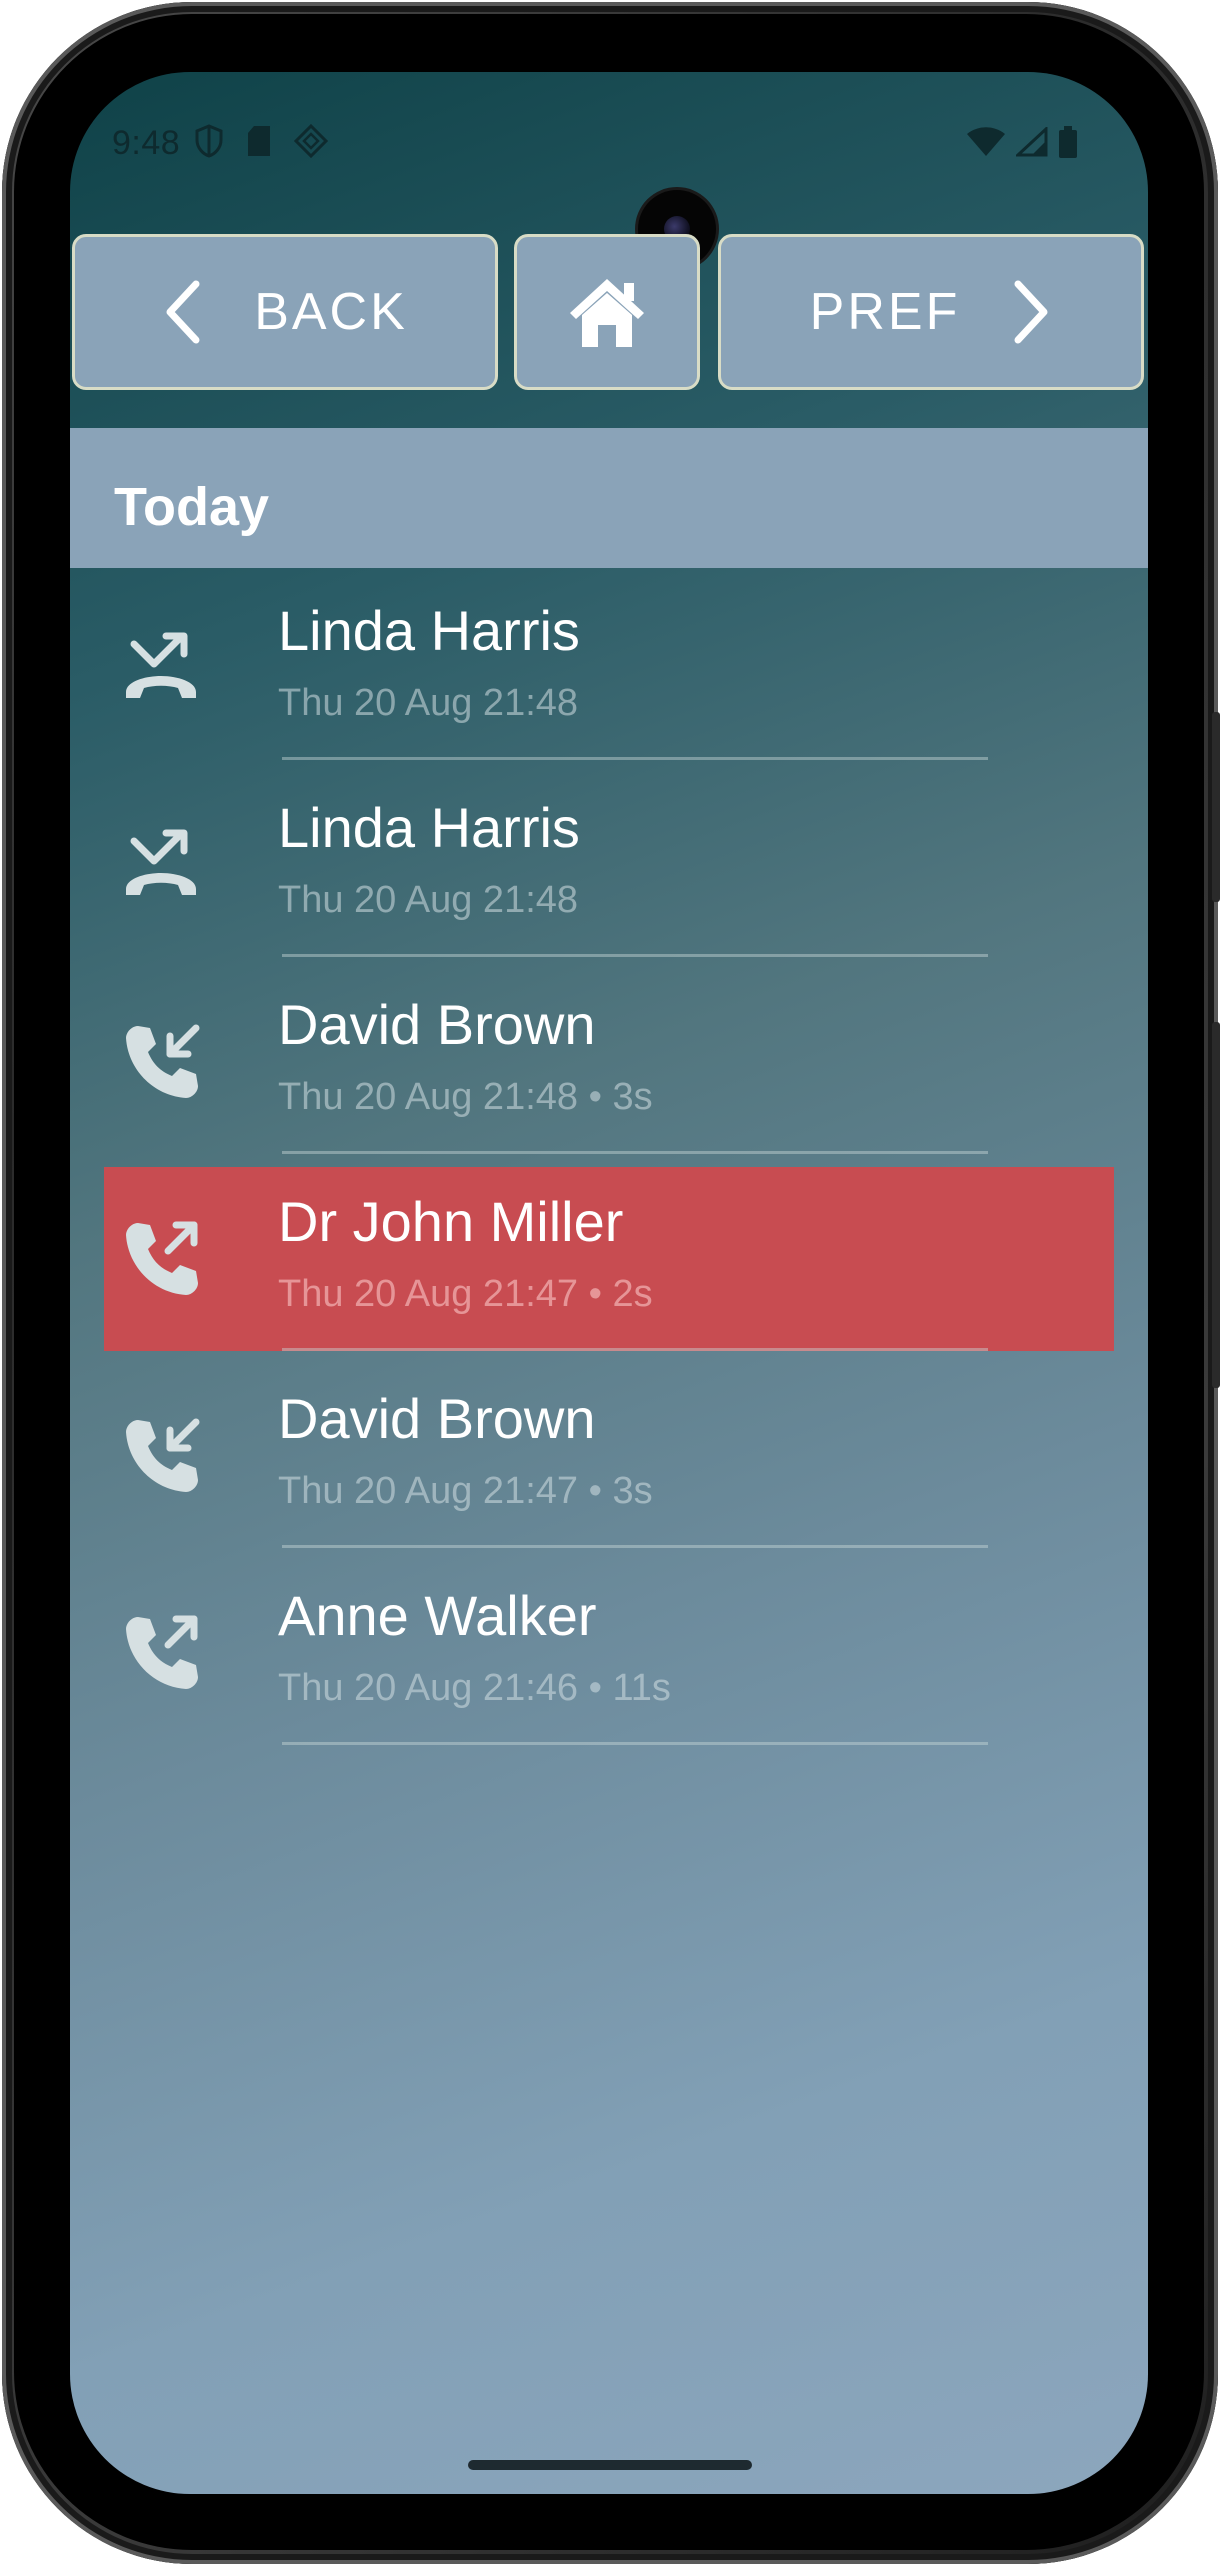 The image size is (1224, 2570). I want to click on wifi-icon, so click(986, 142).